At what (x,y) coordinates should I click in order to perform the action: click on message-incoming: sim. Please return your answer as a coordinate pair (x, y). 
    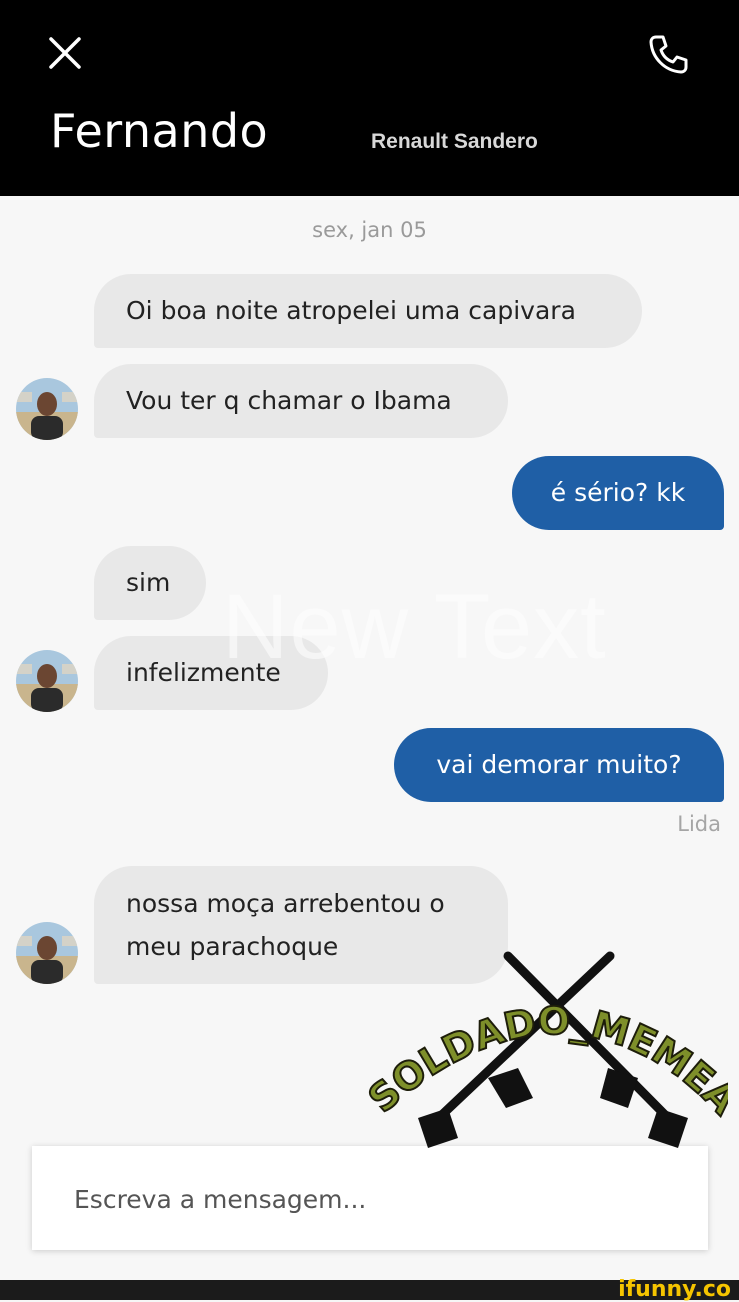
    Looking at the image, I should click on (150, 583).